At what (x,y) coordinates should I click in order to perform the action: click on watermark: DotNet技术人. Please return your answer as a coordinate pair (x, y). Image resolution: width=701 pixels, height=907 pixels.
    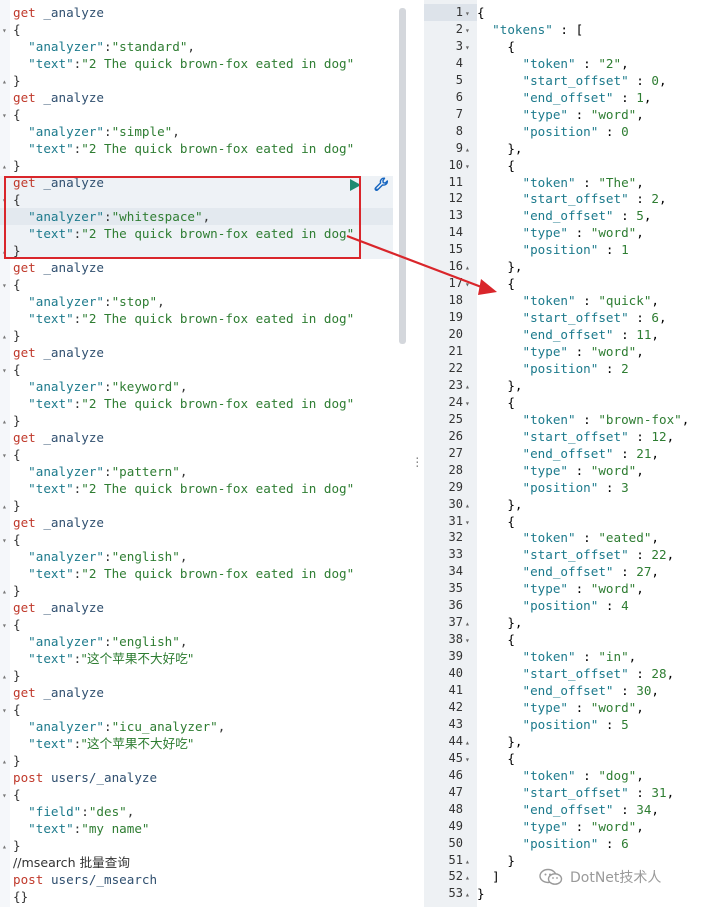
    Looking at the image, I should click on (600, 877).